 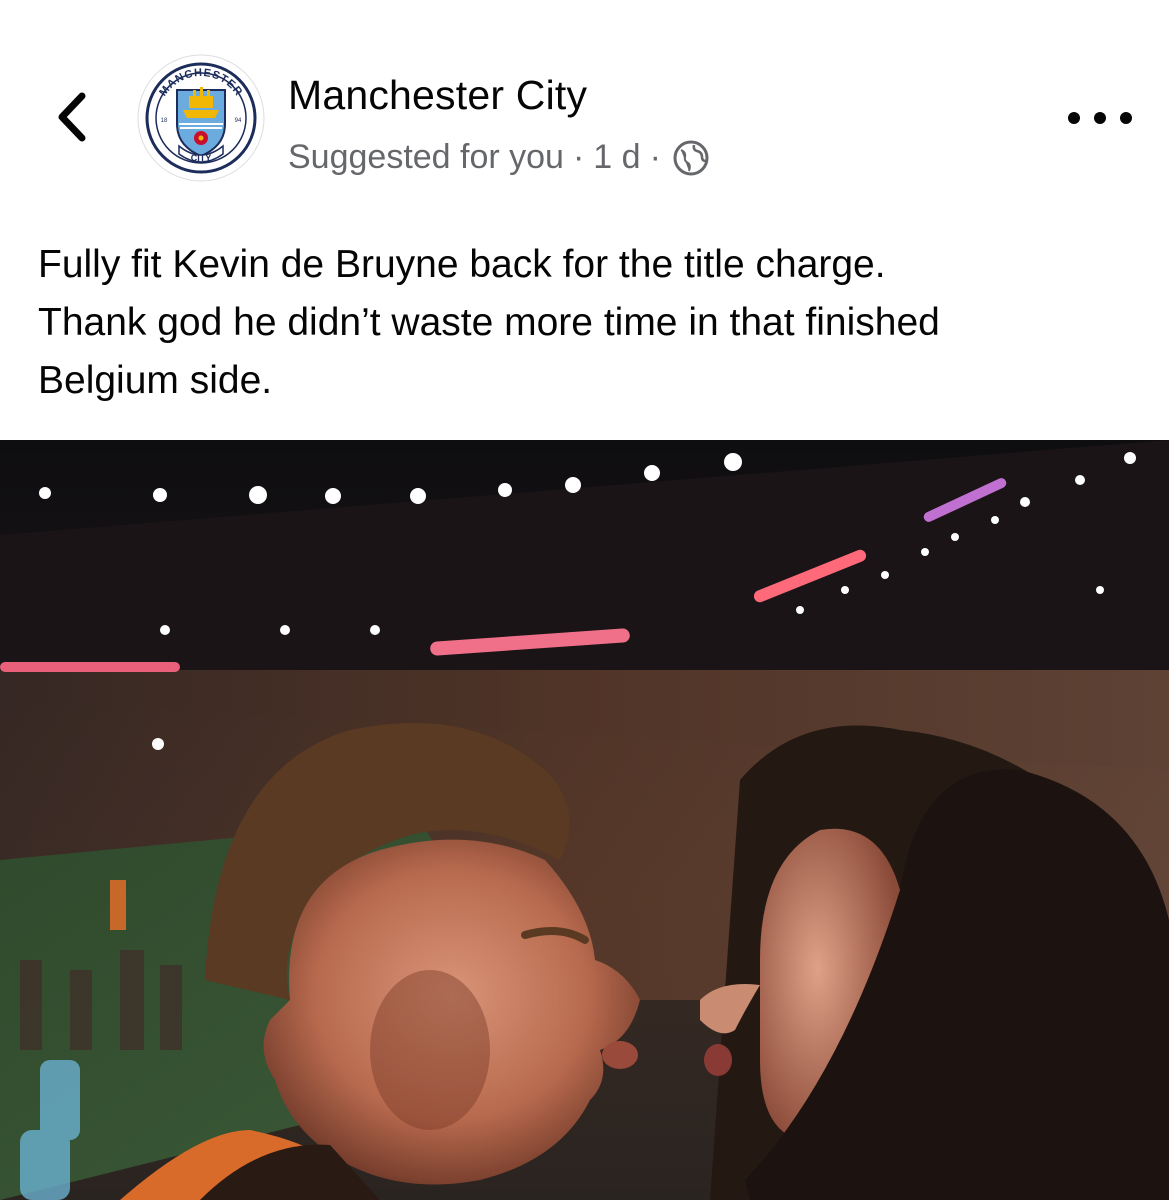 I want to click on suggested-label: Suggested for you, so click(x=426, y=157).